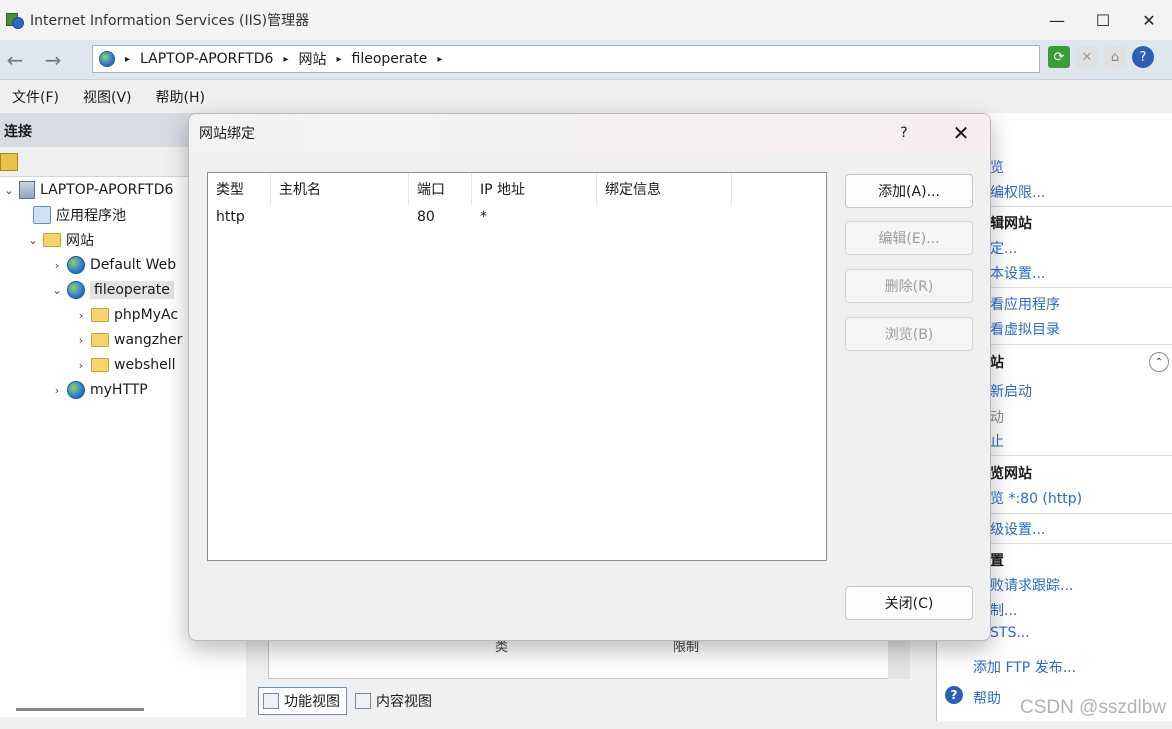 The image size is (1172, 729). Describe the element at coordinates (1025, 329) in the screenshot. I see `action-view-virtual-directories: 看虚拟目录` at that location.